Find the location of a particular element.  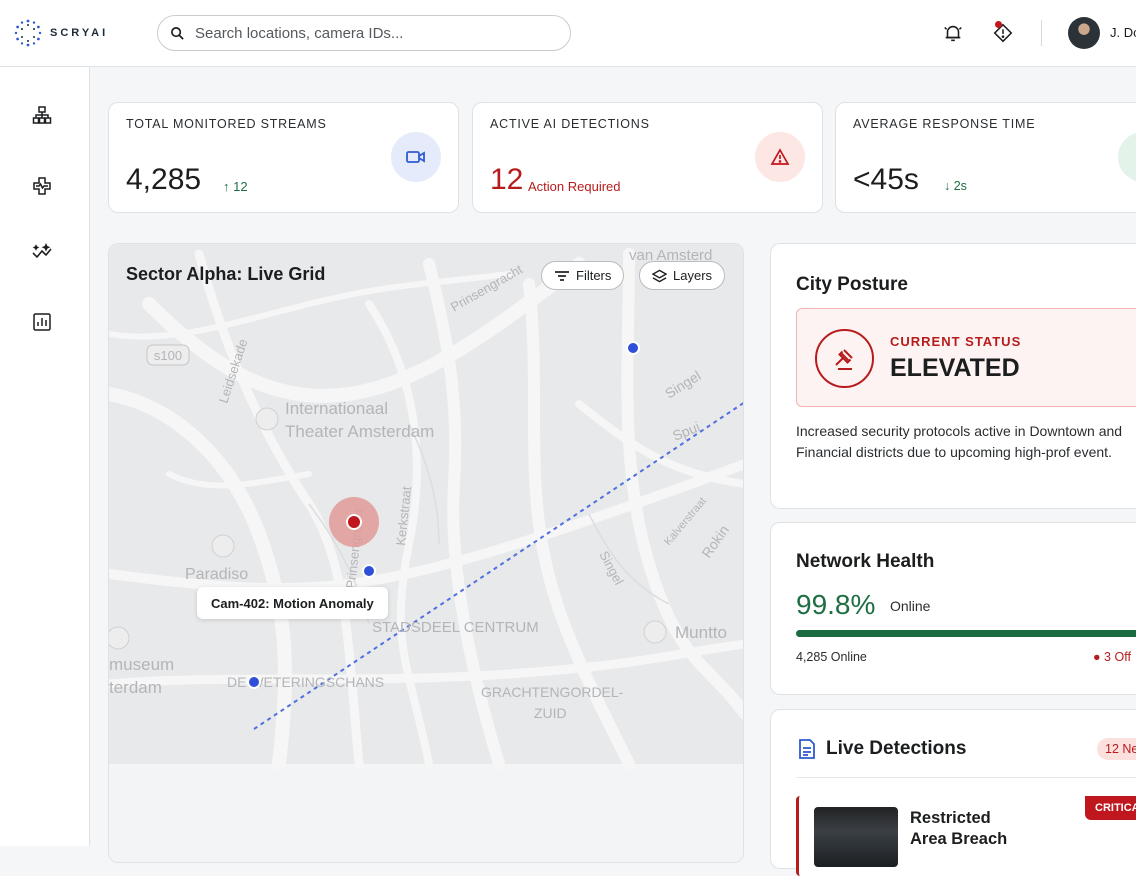

filters-button: Filters is located at coordinates (583, 275).